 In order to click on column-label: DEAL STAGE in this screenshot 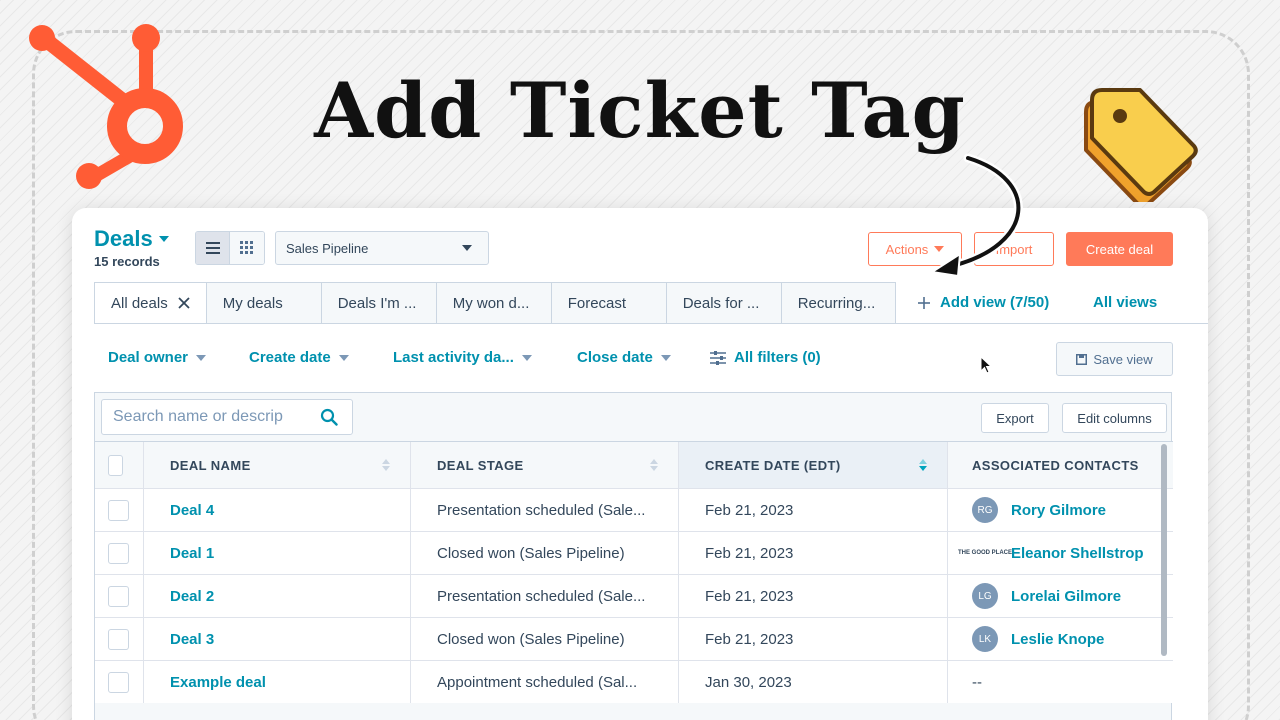, I will do `click(480, 465)`.